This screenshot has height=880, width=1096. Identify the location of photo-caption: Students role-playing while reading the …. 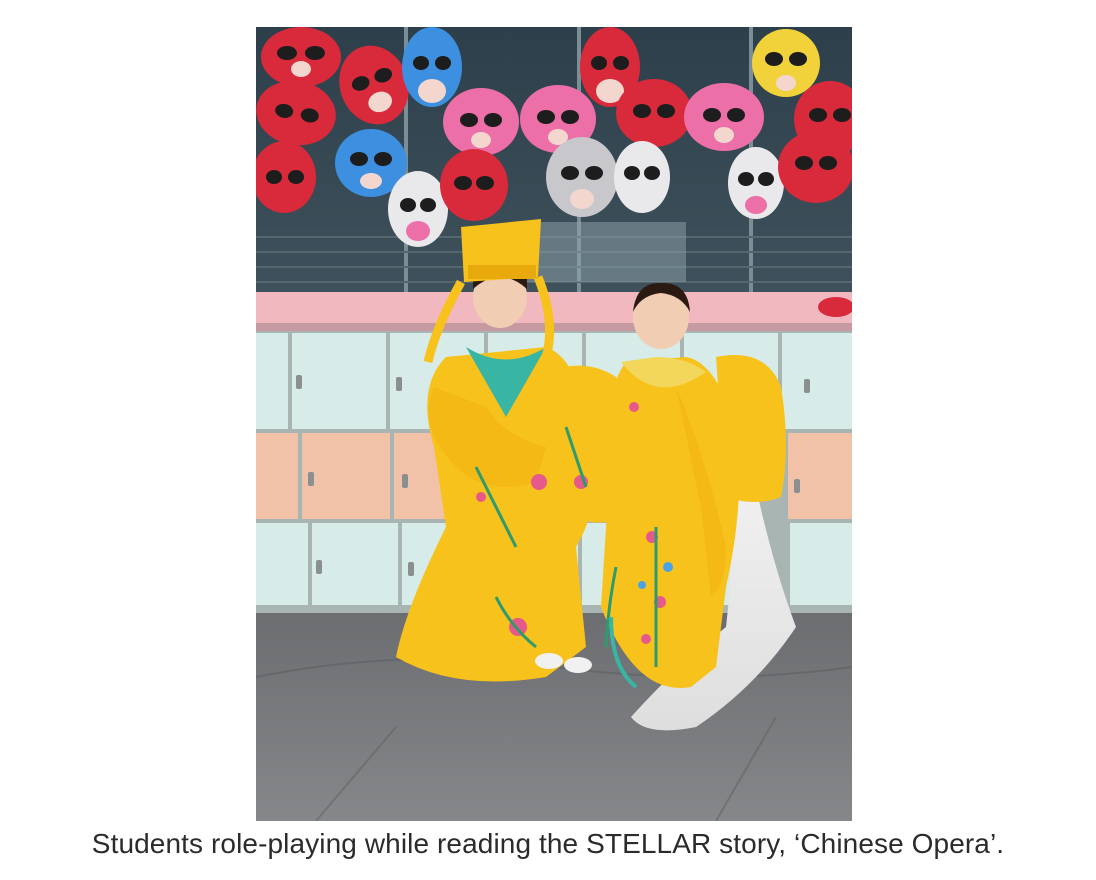
(548, 843).